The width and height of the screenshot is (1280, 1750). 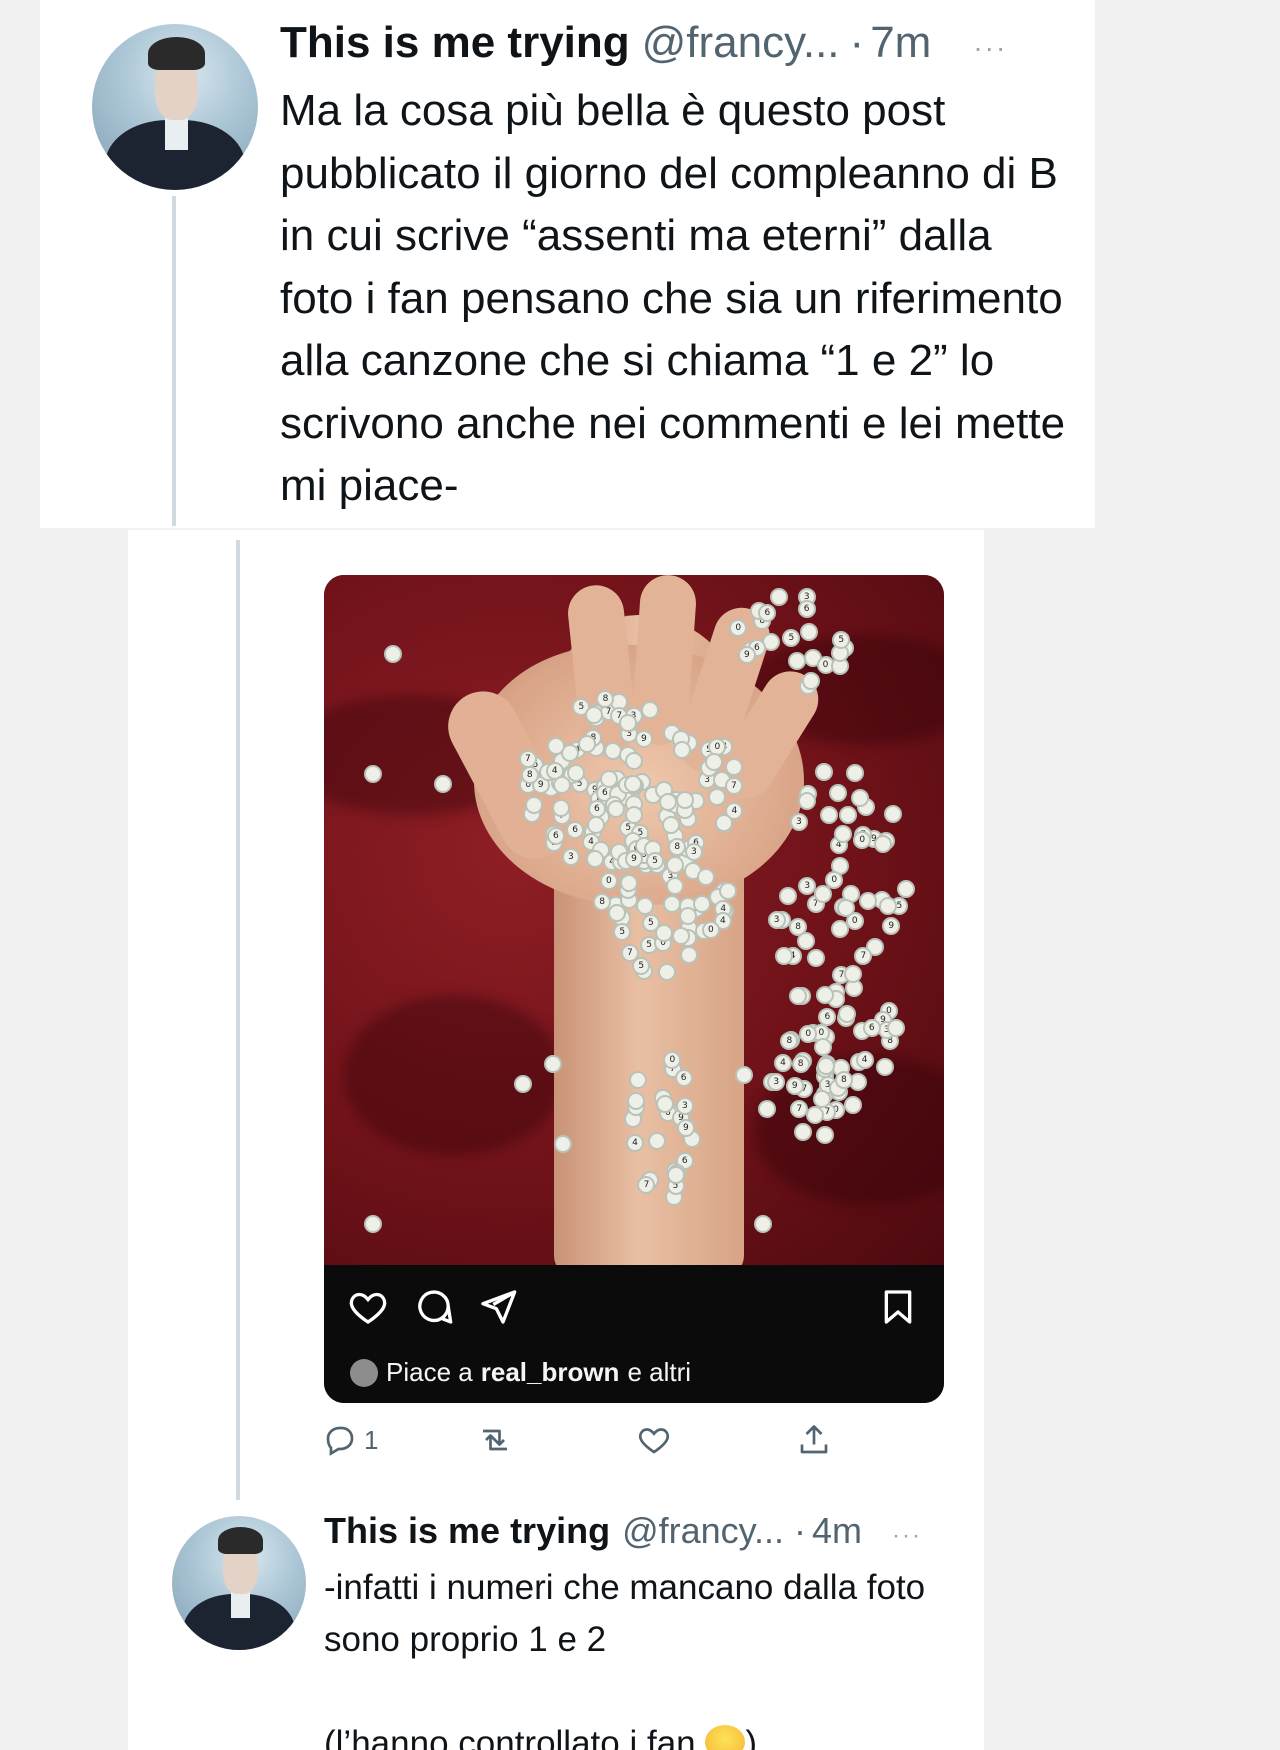 What do you see at coordinates (725, 1737) in the screenshot?
I see `laughing-emoji-icon` at bounding box center [725, 1737].